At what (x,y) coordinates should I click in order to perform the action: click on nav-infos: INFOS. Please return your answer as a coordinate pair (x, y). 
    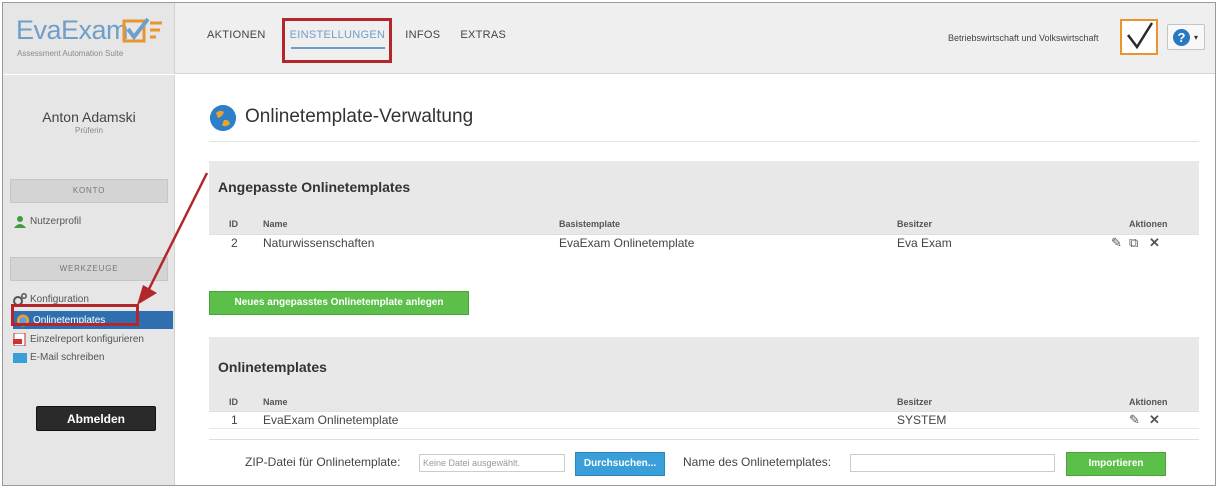
    Looking at the image, I should click on (422, 35).